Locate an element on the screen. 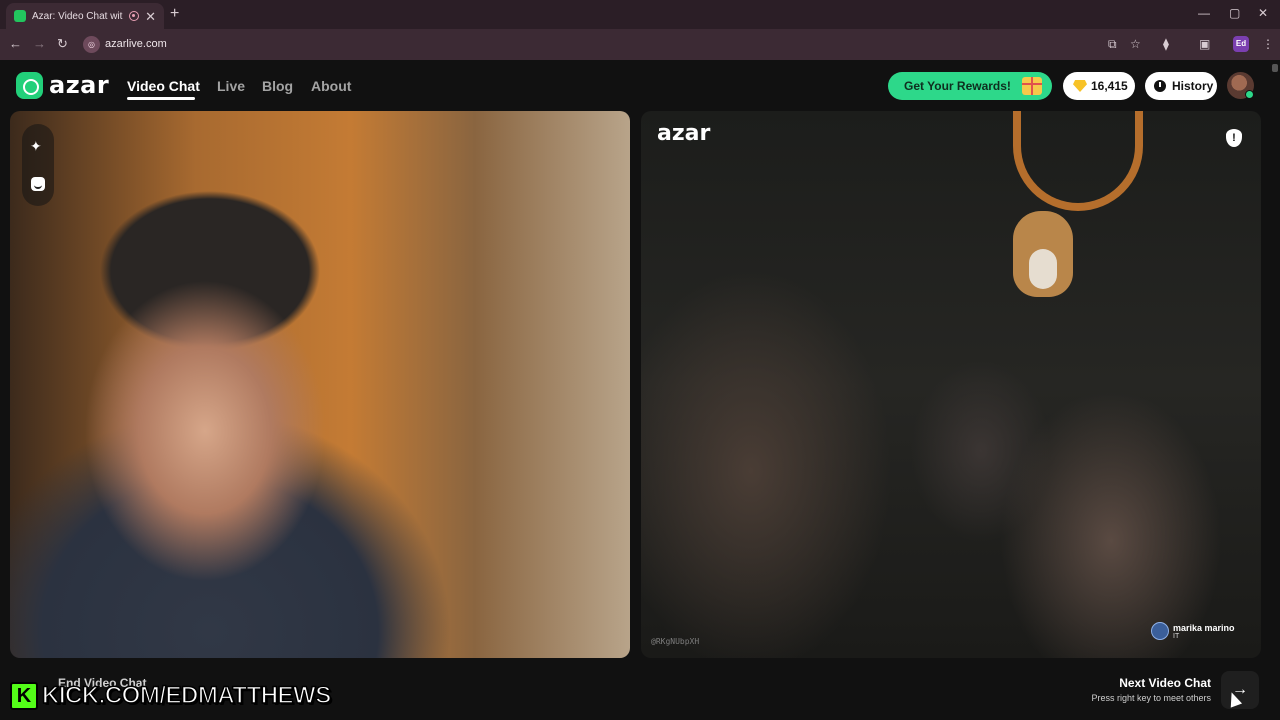  next-video-chat-title: Next Video Chat is located at coordinates (1165, 683).